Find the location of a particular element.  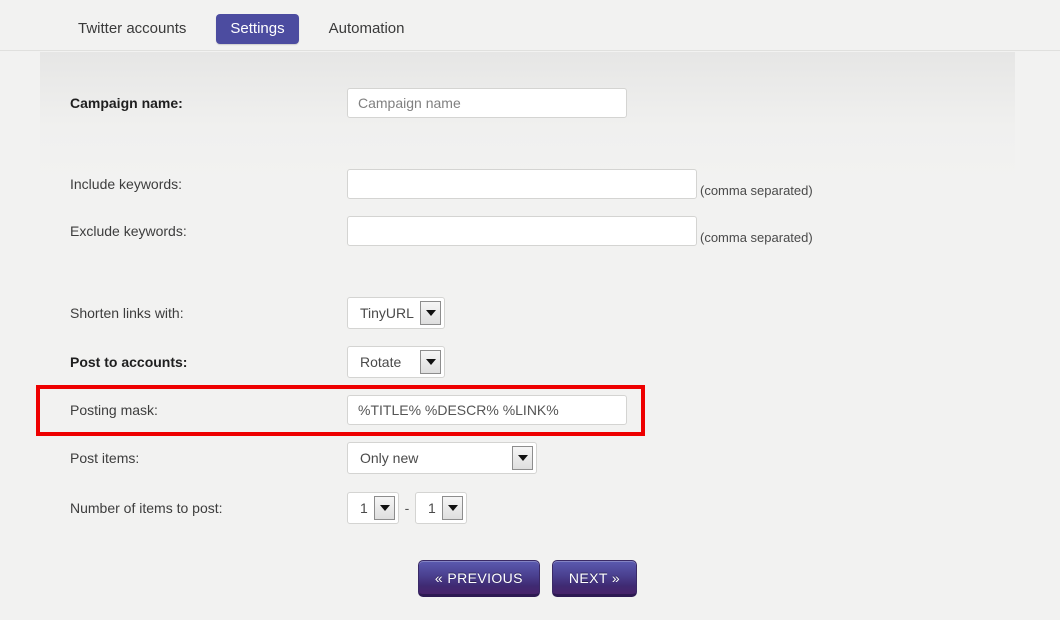

field-row-post-to-accounts: Post to accounts: Rotate is located at coordinates (257, 362).